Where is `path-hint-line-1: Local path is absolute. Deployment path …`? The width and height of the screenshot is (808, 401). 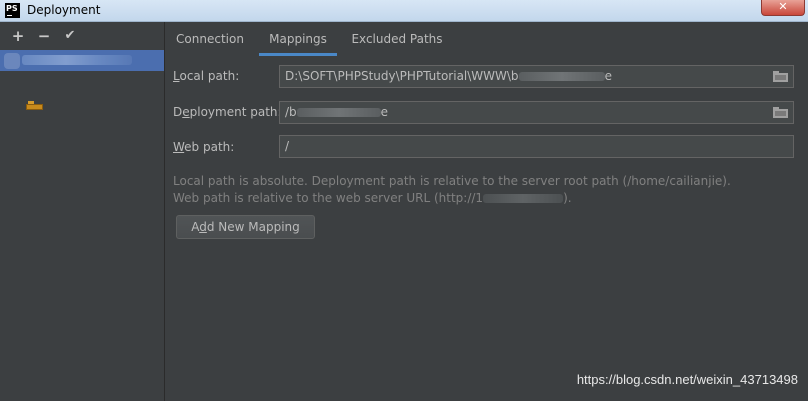
path-hint-line-1: Local path is absolute. Deployment path … is located at coordinates (452, 181).